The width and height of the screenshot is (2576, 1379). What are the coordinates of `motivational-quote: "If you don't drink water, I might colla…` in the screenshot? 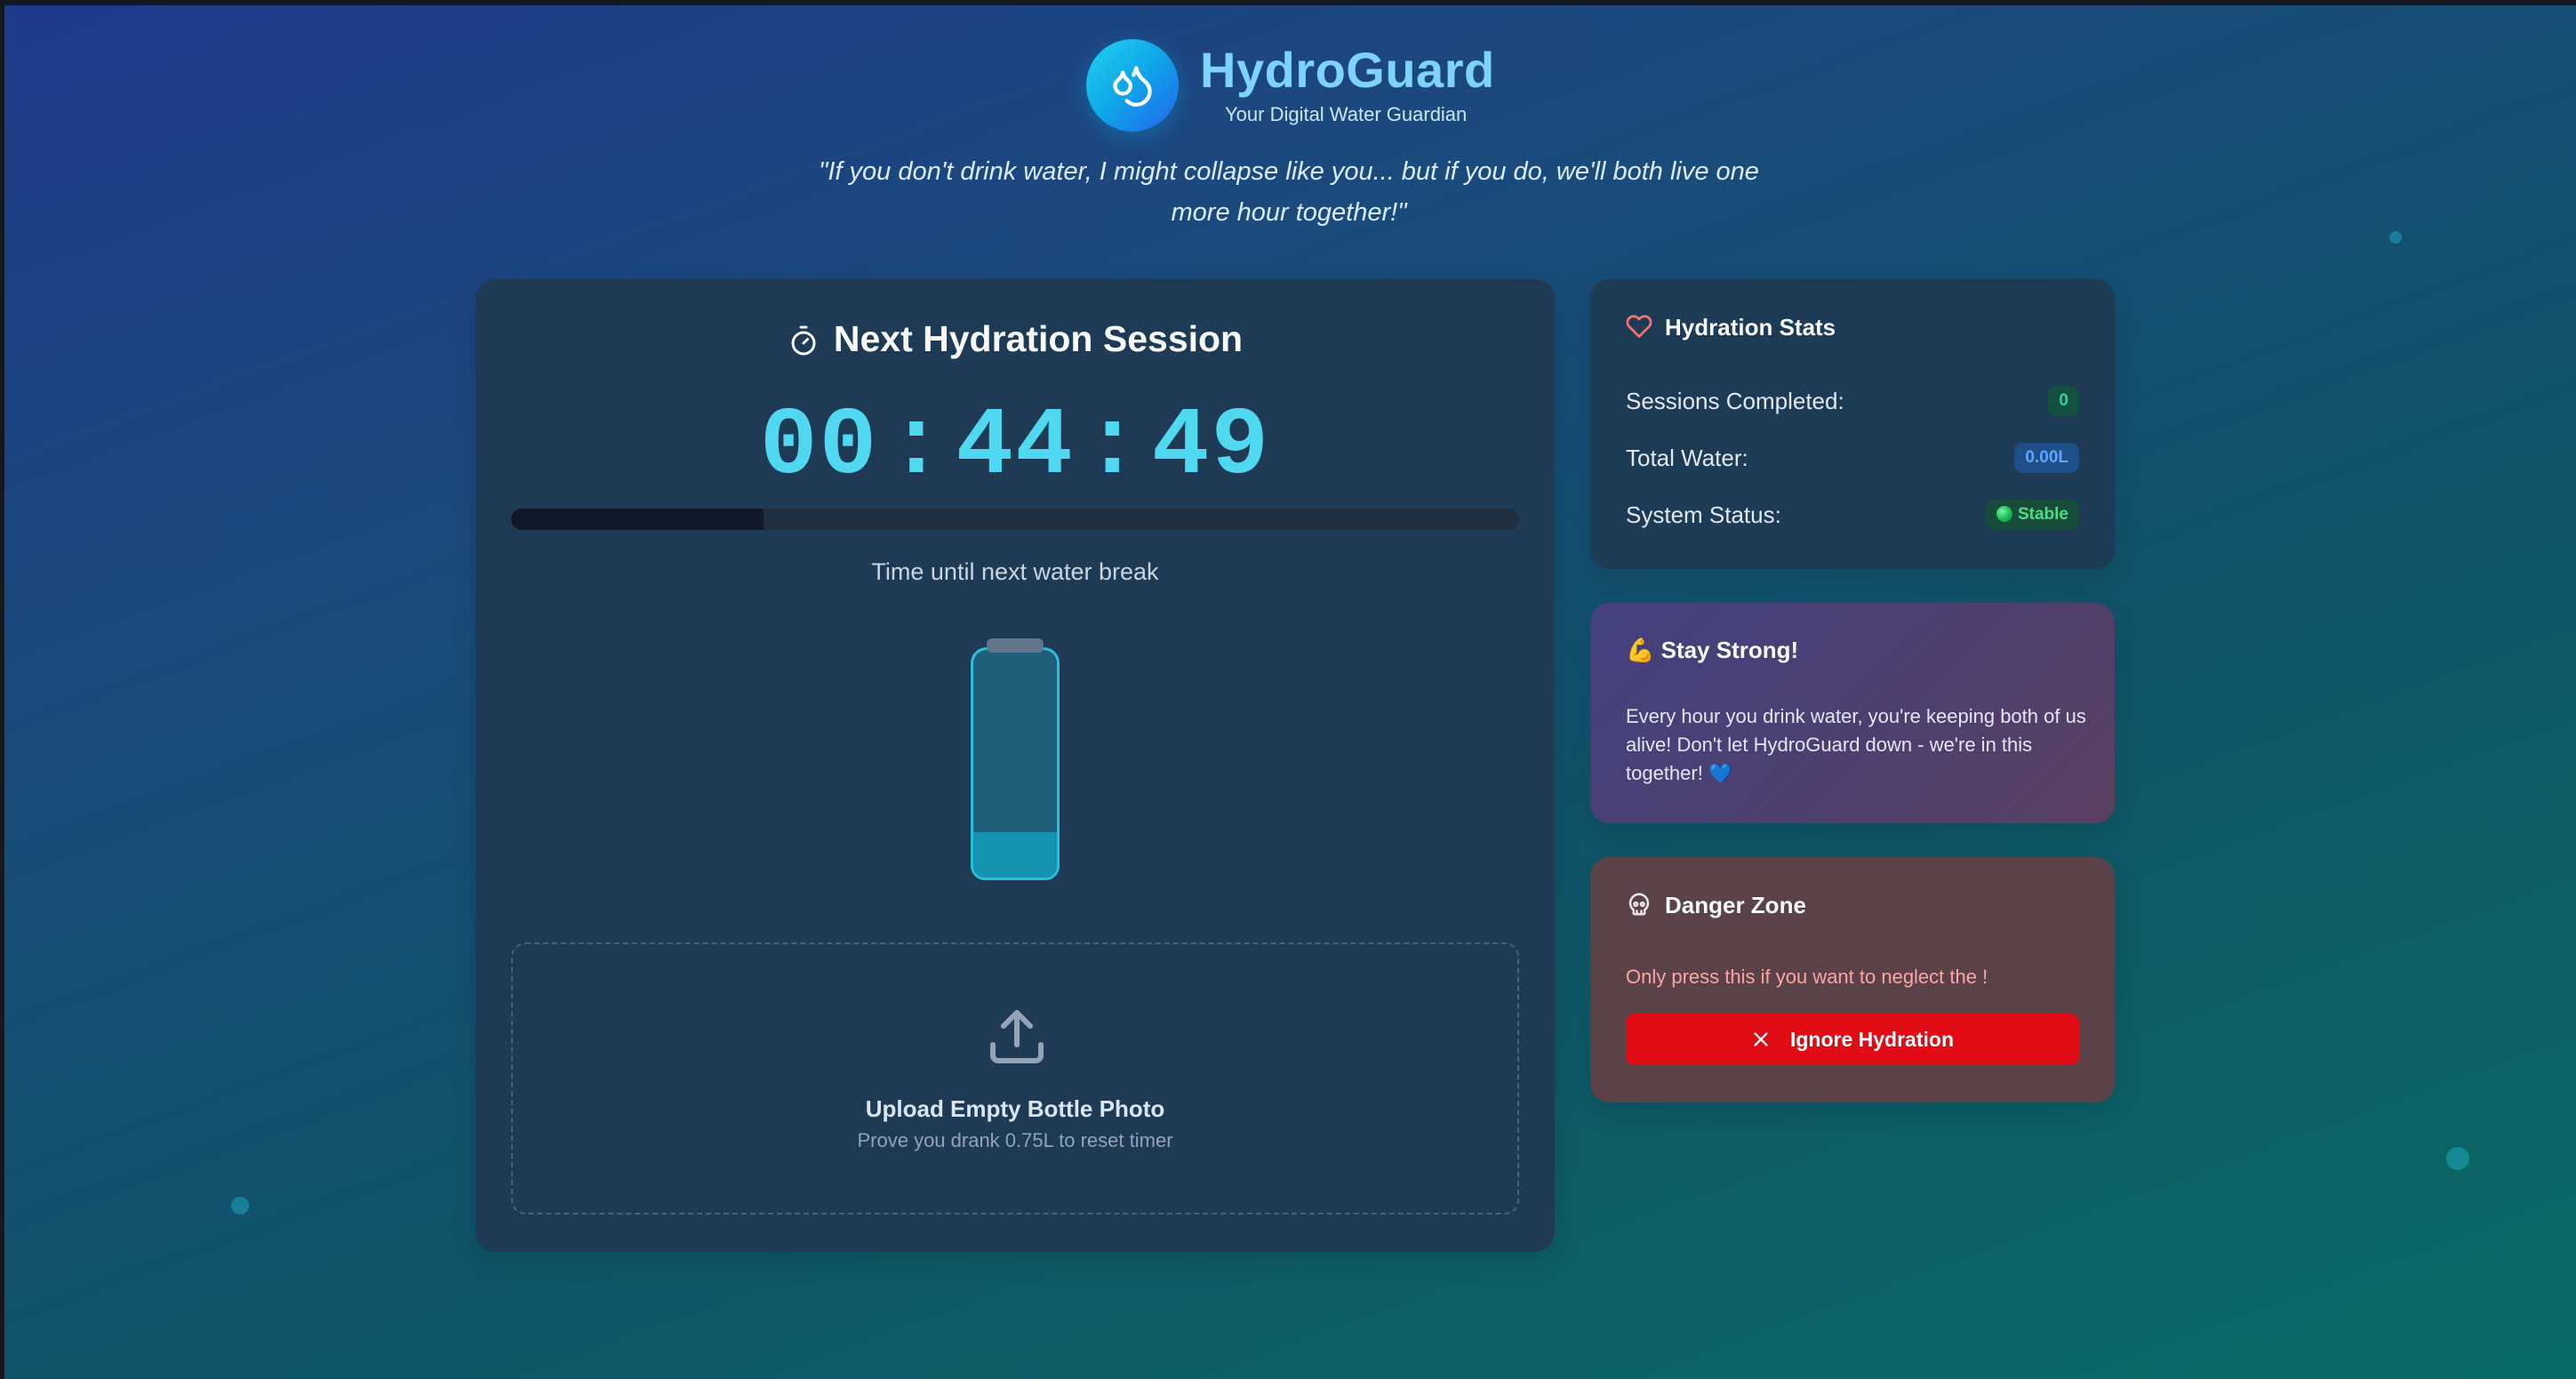 It's located at (1289, 192).